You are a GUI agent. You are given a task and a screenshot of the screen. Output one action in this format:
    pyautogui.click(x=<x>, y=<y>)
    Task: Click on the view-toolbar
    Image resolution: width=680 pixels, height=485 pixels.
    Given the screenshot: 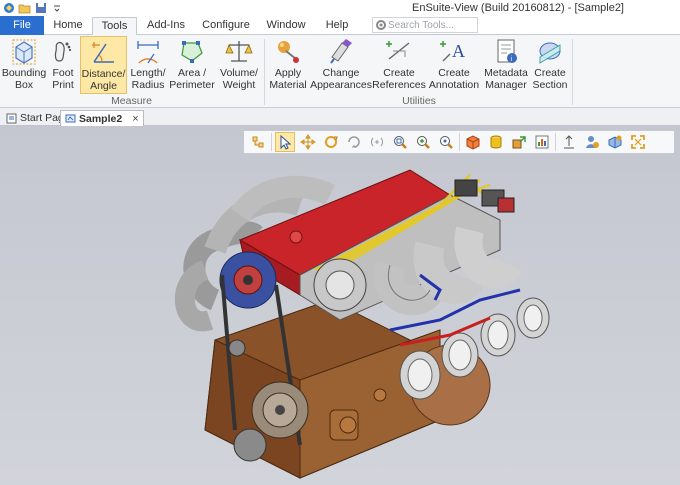 What is the action you would take?
    pyautogui.click(x=459, y=142)
    